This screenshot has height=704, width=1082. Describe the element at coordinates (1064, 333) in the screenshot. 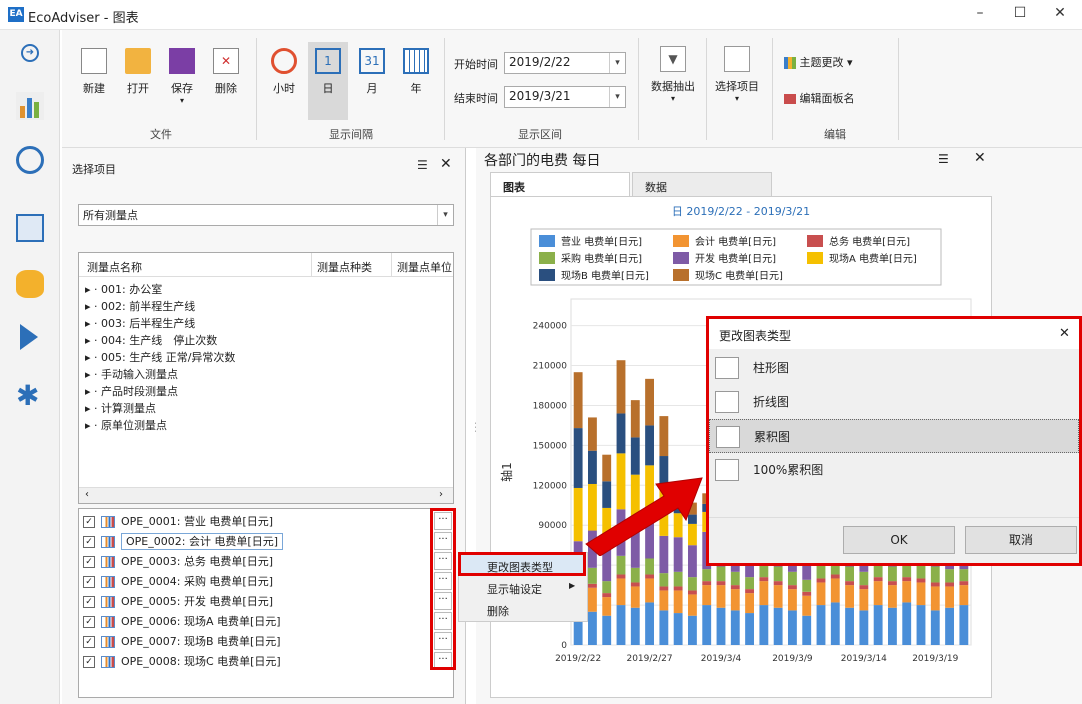

I see `dialog-close-icon: ✕` at that location.